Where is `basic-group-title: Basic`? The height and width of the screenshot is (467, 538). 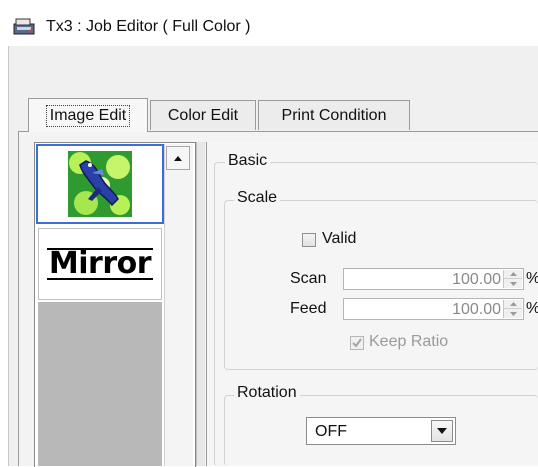 basic-group-title: Basic is located at coordinates (248, 161).